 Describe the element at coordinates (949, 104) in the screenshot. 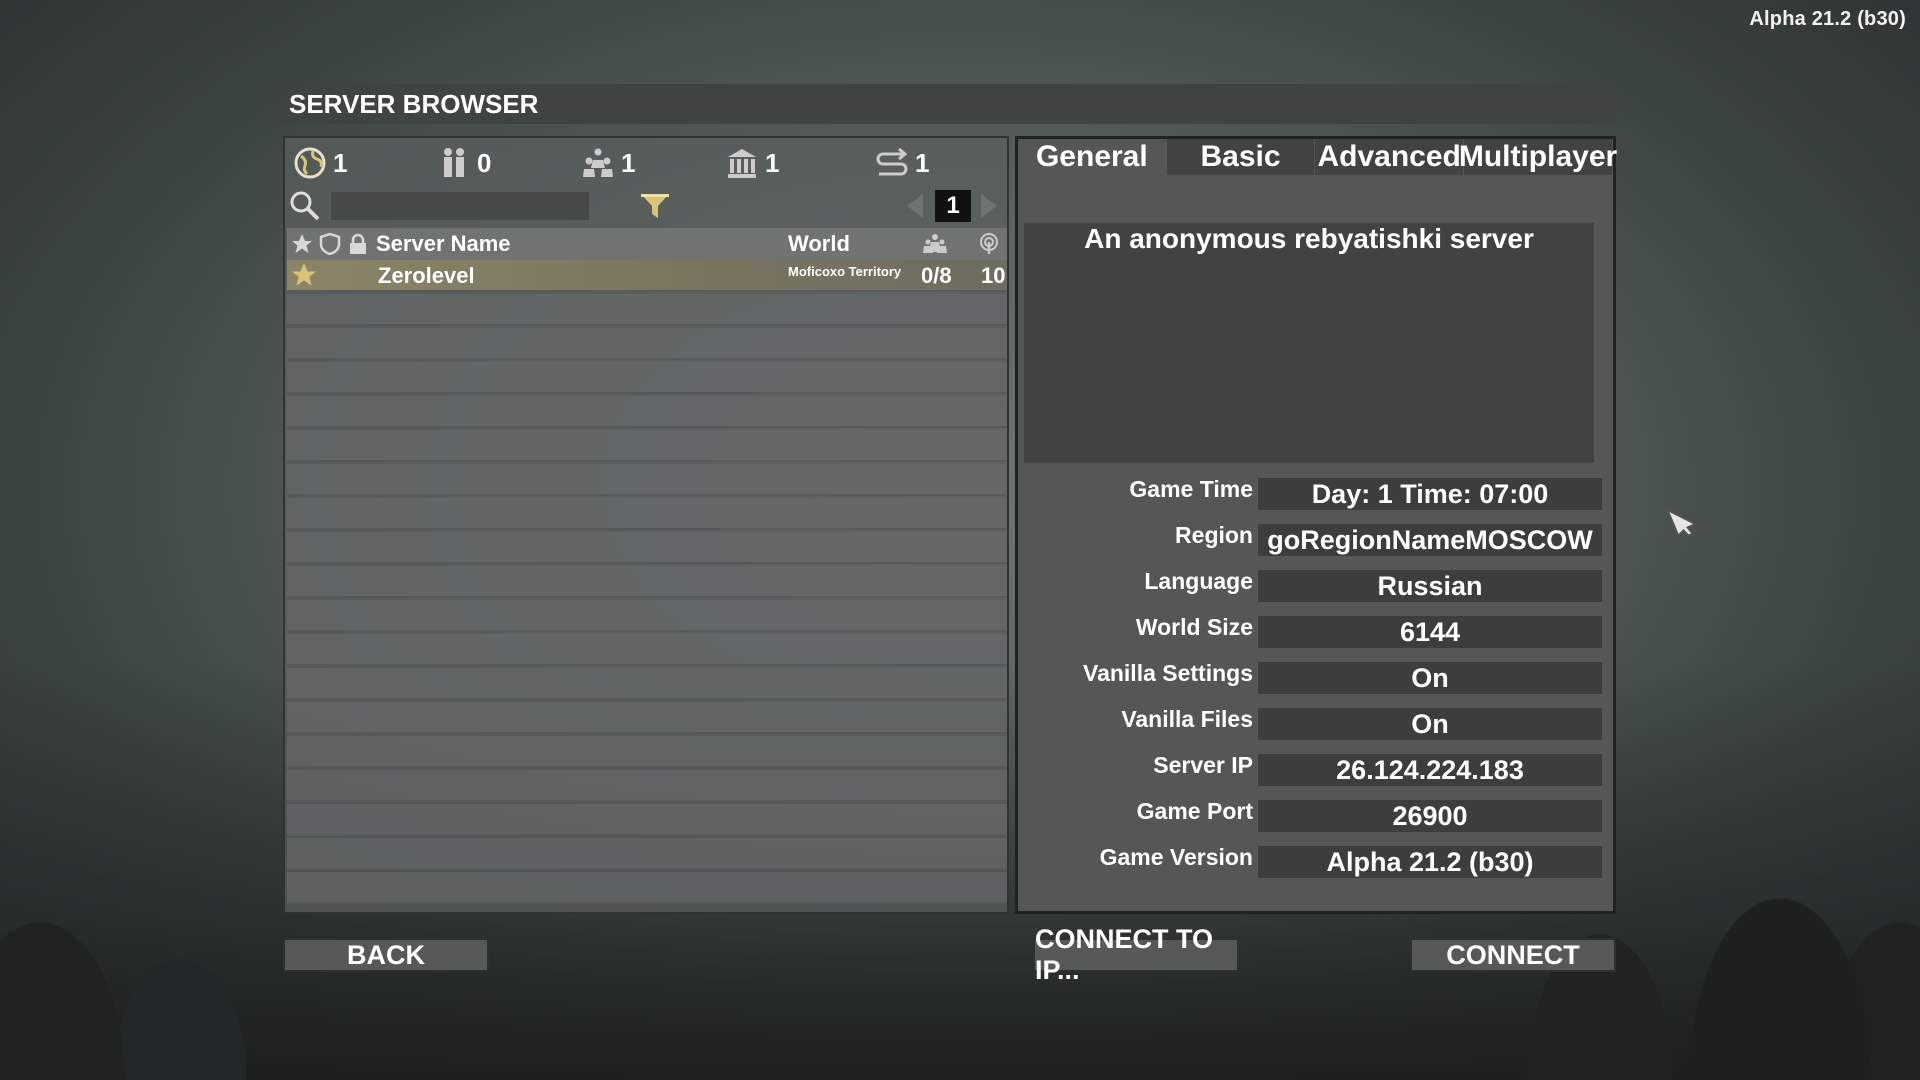

I see `window-titlebar: SERVER BROWSER` at that location.